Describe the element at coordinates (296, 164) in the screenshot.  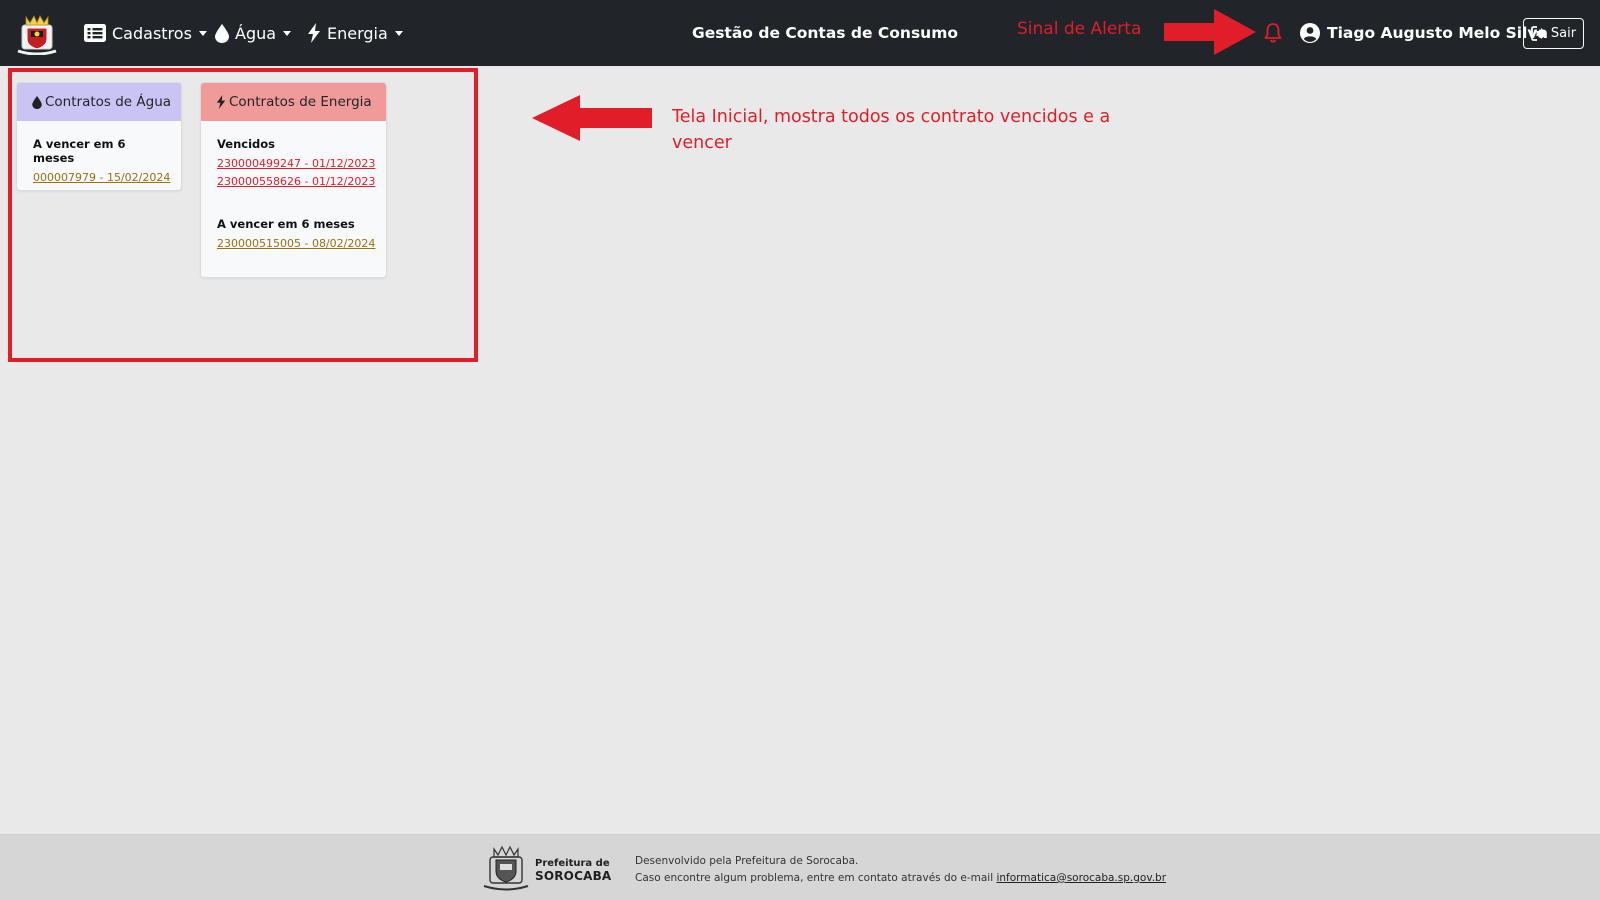
I see `contract-link: 230000499247 - 01/12/2023` at that location.